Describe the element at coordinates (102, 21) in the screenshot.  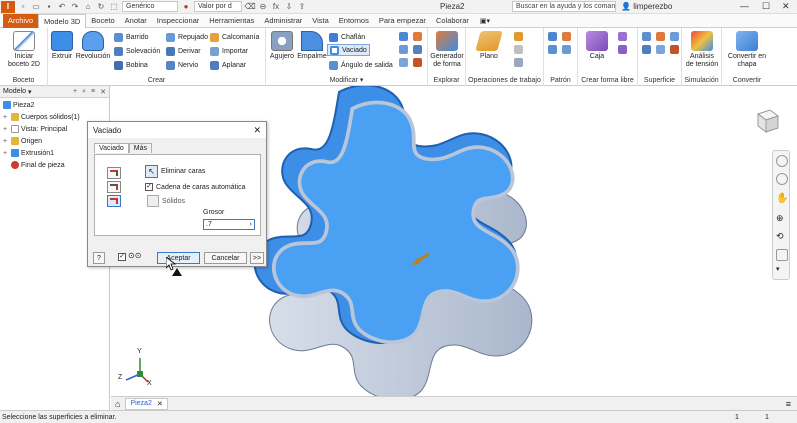
I see `tab-boceto: Boceto` at that location.